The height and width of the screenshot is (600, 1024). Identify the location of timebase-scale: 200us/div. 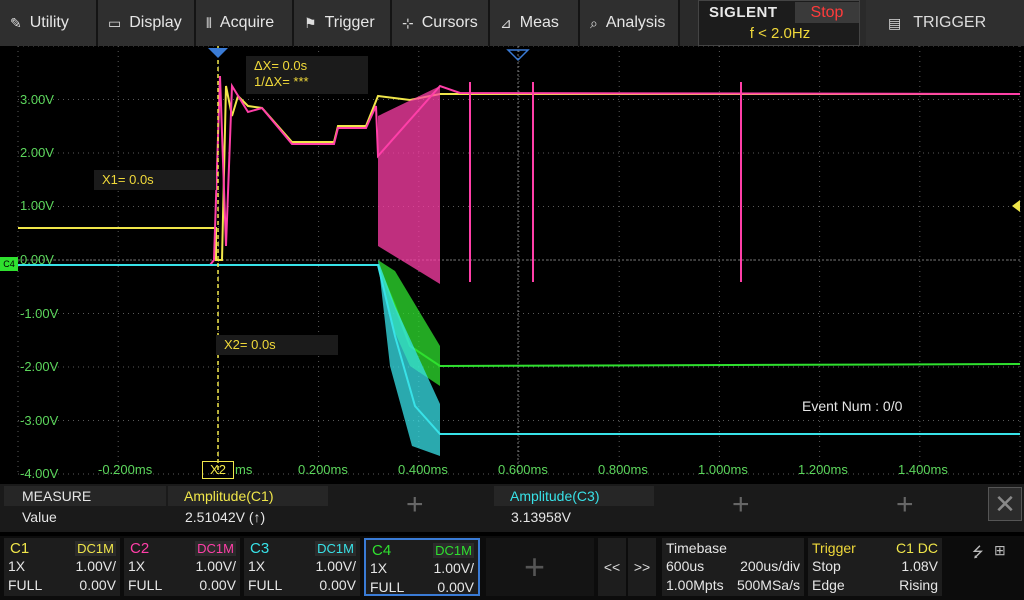
(770, 566).